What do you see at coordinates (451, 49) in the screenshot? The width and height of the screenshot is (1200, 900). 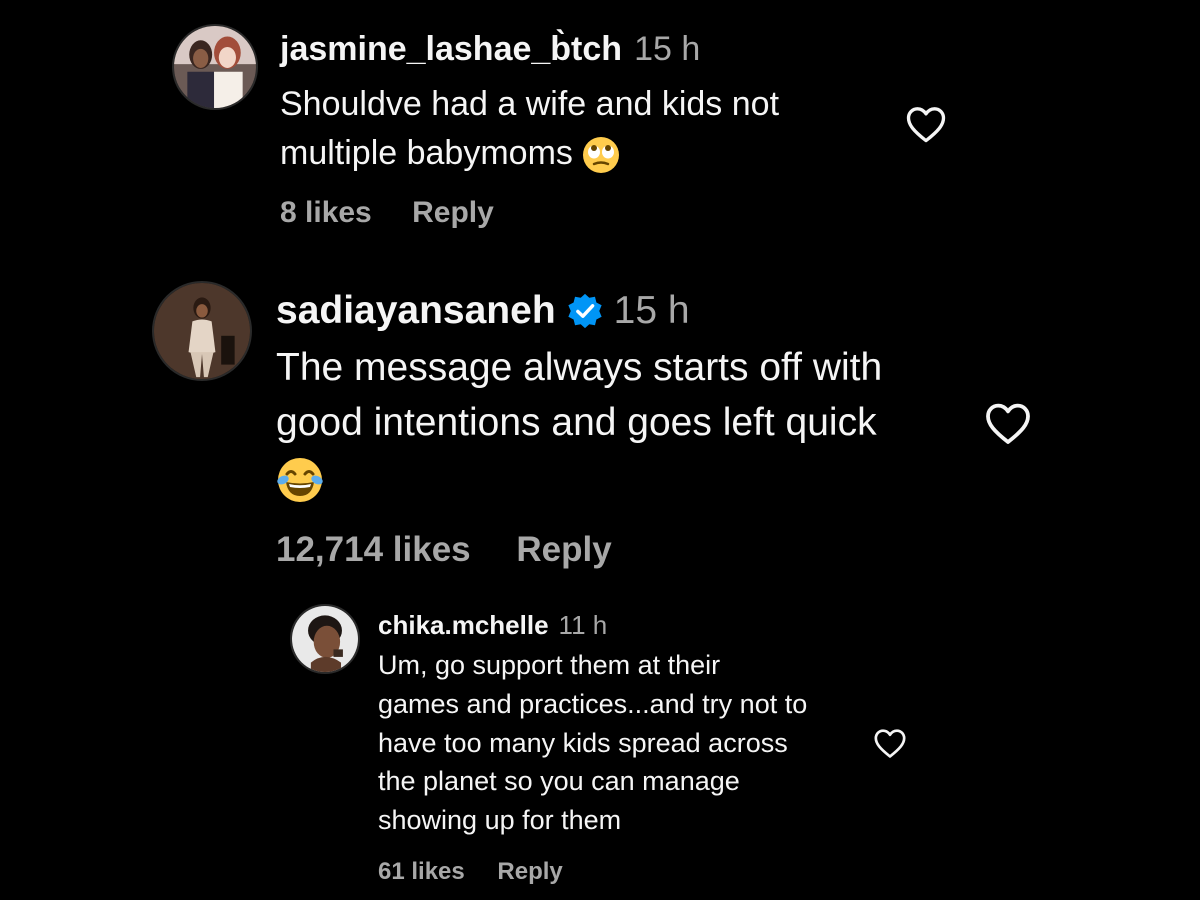 I see `username: jasmine_lashae_b̀tch` at bounding box center [451, 49].